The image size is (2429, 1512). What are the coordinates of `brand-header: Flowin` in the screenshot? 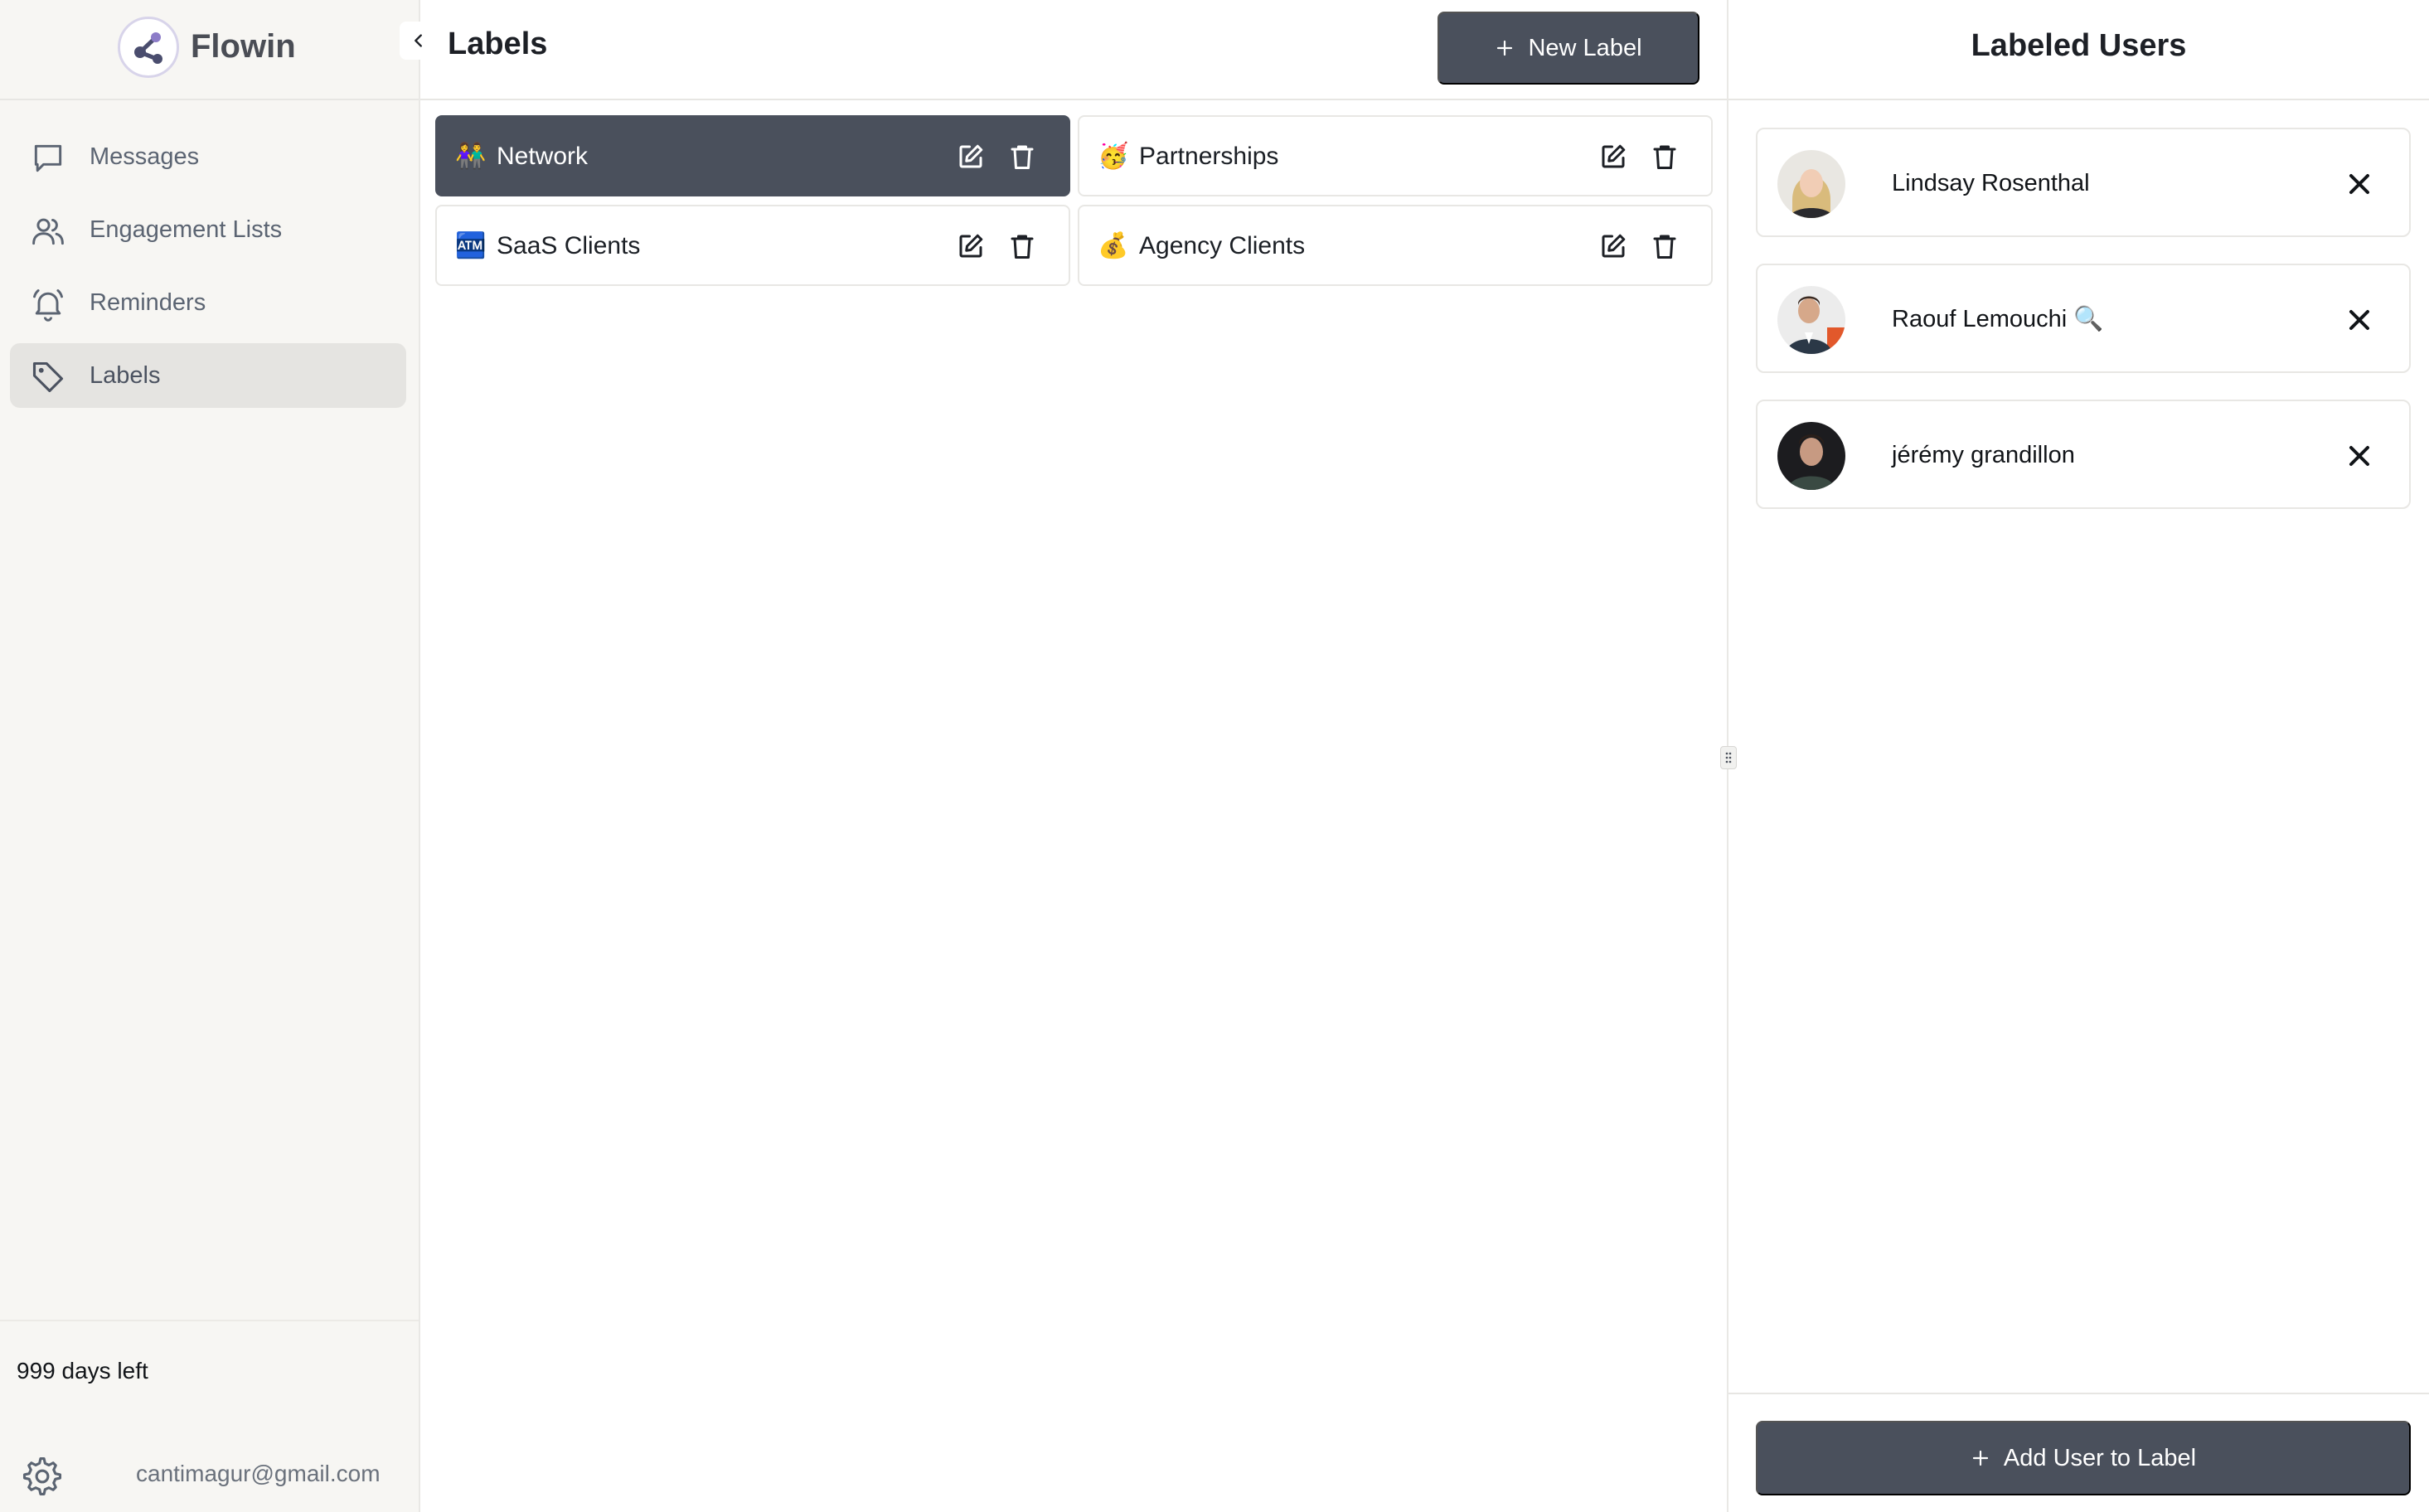 It's located at (209, 50).